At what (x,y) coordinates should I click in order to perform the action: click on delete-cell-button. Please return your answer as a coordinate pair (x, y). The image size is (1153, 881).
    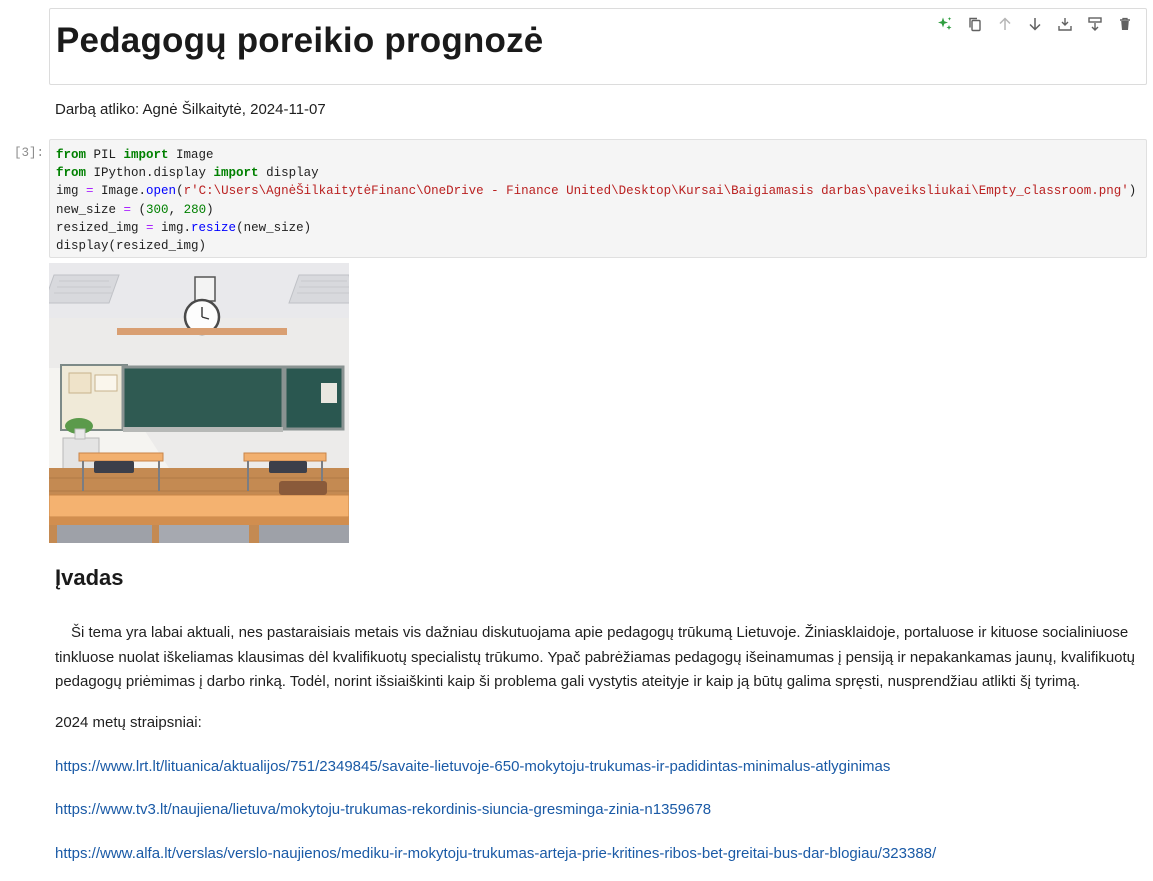
    Looking at the image, I should click on (1125, 24).